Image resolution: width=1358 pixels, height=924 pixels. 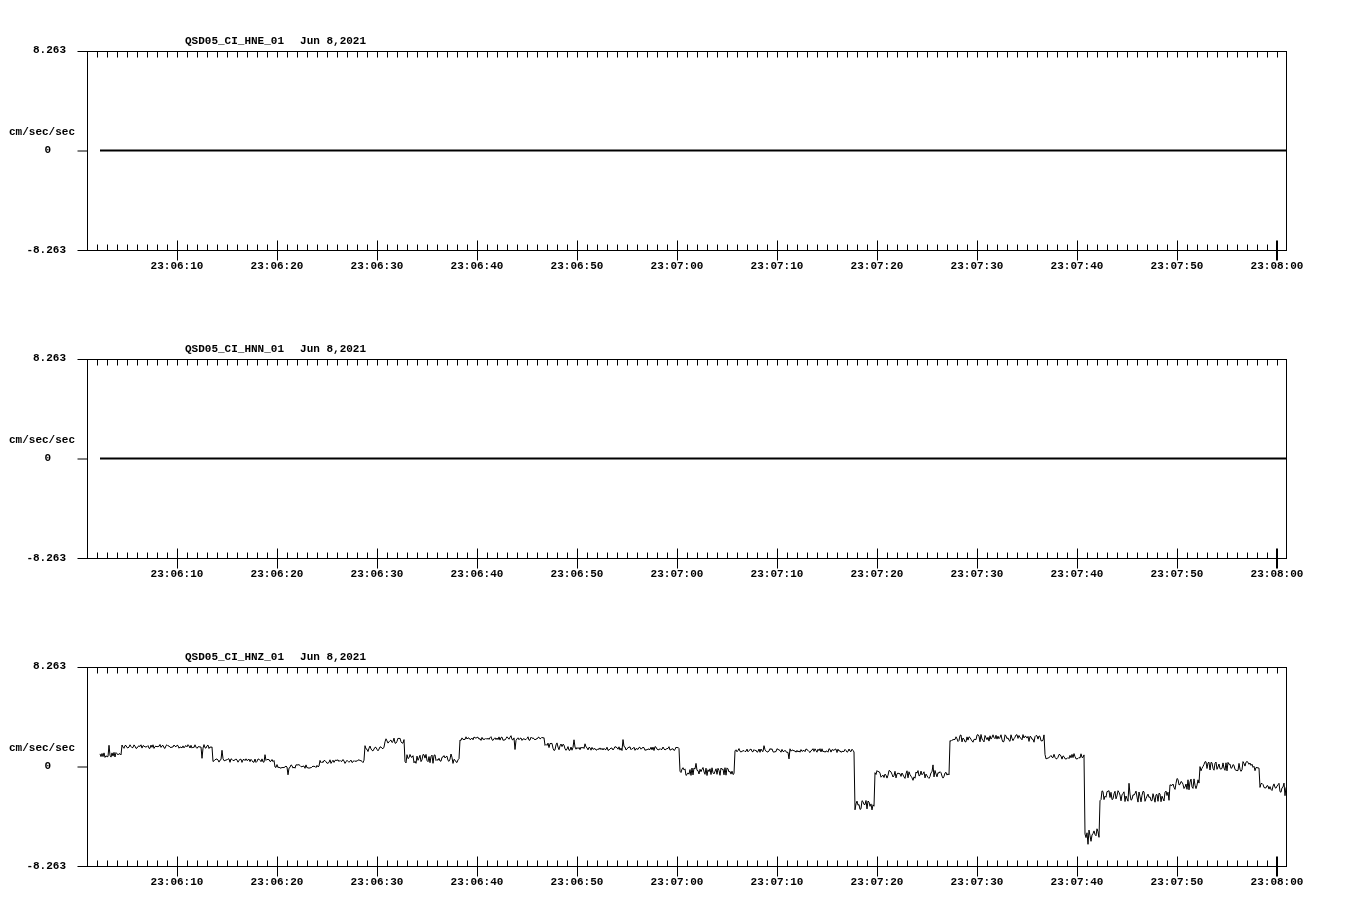 What do you see at coordinates (235, 350) in the screenshot?
I see `channel-title: QSD05_CI_HNN_01` at bounding box center [235, 350].